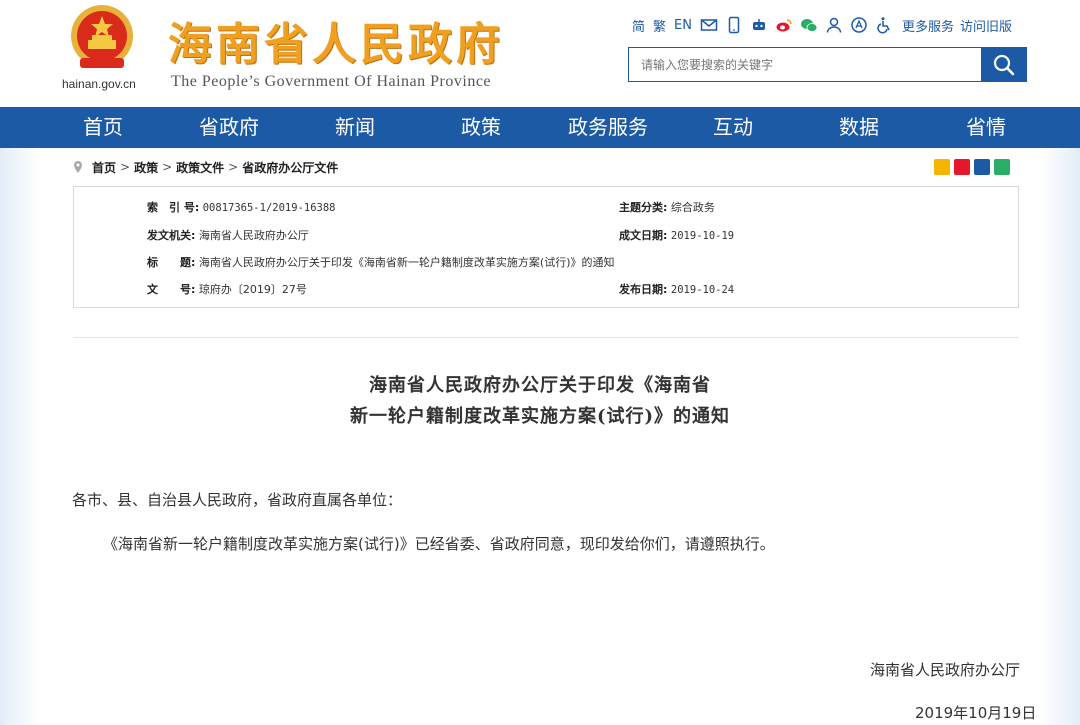  Describe the element at coordinates (173, 207) in the screenshot. I see `meta-index-label: 索 引 号:` at that location.